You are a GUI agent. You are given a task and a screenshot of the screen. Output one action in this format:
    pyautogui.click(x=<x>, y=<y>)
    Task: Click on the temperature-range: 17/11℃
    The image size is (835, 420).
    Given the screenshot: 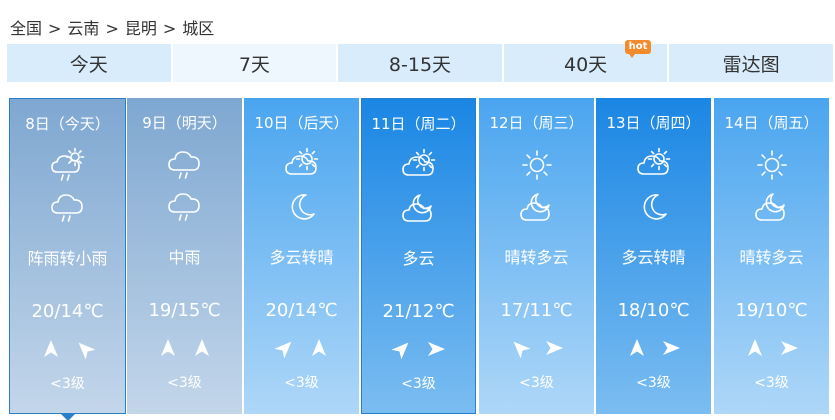 What is the action you would take?
    pyautogui.click(x=536, y=310)
    